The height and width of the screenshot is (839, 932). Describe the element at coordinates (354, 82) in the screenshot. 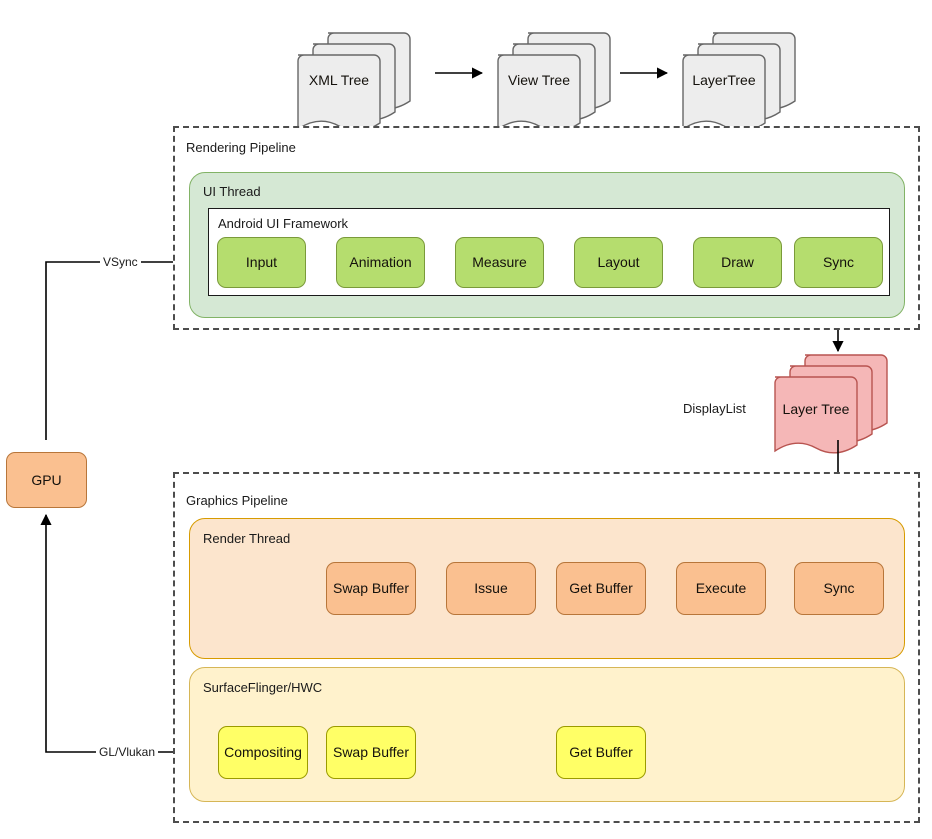

I see `doc-shape-xml-tree` at that location.